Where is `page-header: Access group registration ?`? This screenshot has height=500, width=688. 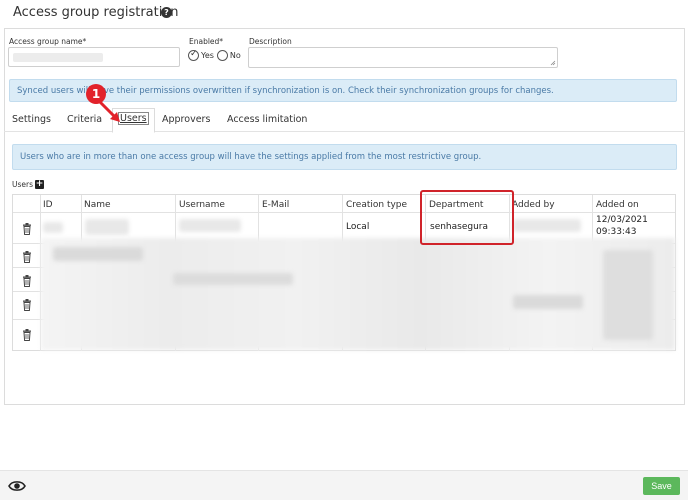
page-header: Access group registration ? is located at coordinates (344, 14).